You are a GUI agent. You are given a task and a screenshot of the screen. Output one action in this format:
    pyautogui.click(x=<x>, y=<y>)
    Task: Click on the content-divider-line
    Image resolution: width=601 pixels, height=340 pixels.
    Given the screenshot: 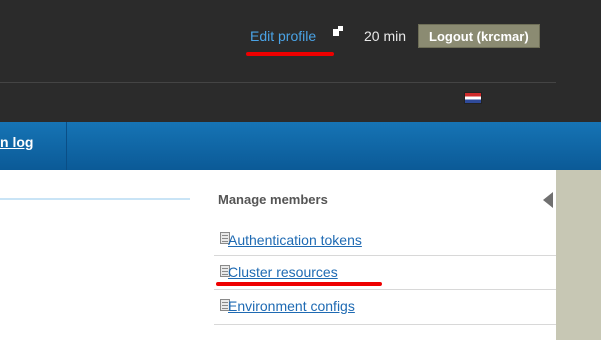 What is the action you would take?
    pyautogui.click(x=95, y=199)
    